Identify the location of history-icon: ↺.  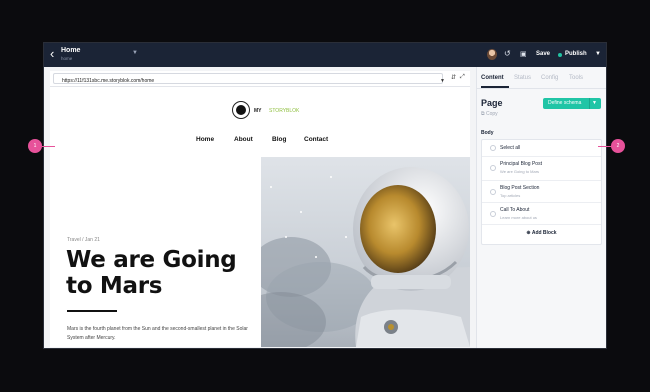
(507, 53).